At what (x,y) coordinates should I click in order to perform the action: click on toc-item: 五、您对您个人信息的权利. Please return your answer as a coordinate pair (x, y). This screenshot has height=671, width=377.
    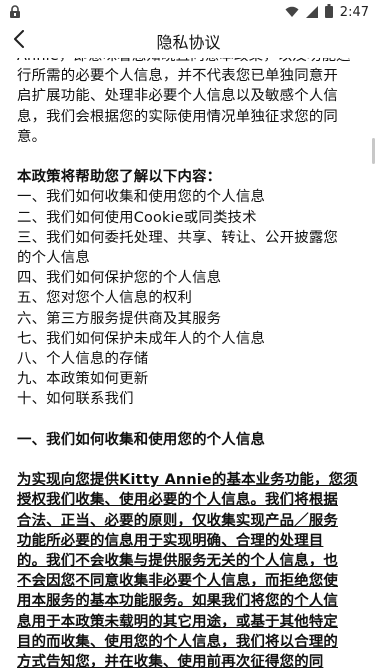
    Looking at the image, I should click on (105, 298).